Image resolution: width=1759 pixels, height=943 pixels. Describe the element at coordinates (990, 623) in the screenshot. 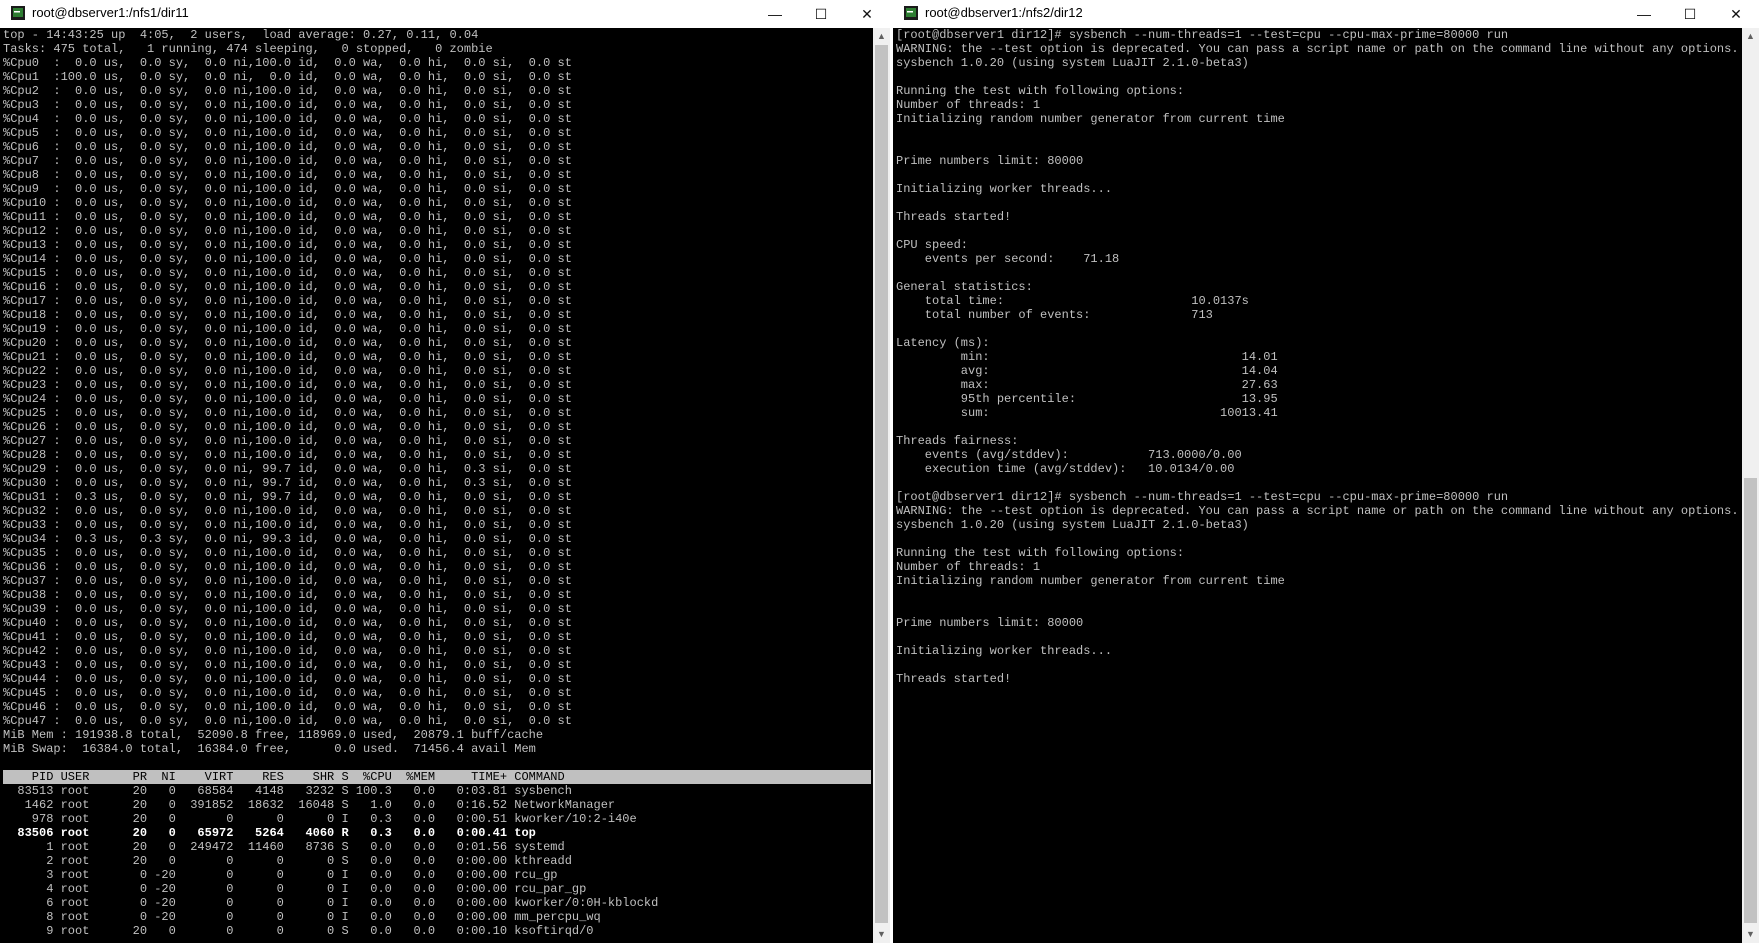

I see `terminal-line: Prime numbers limit: 80000` at that location.